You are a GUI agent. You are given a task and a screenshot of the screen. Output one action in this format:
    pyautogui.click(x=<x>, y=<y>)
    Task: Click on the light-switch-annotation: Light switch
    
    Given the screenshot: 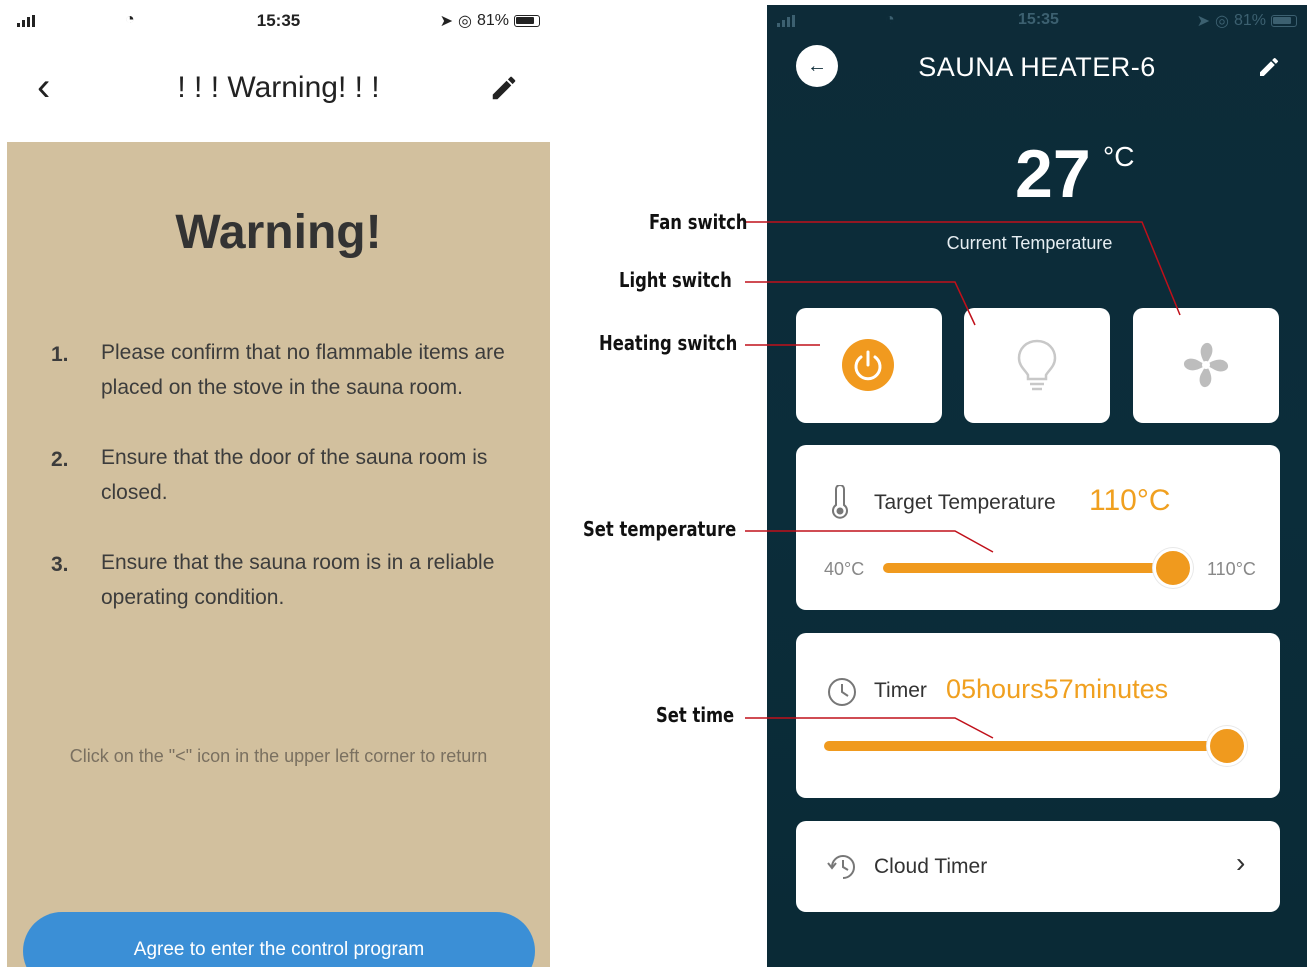 What is the action you would take?
    pyautogui.click(x=675, y=280)
    